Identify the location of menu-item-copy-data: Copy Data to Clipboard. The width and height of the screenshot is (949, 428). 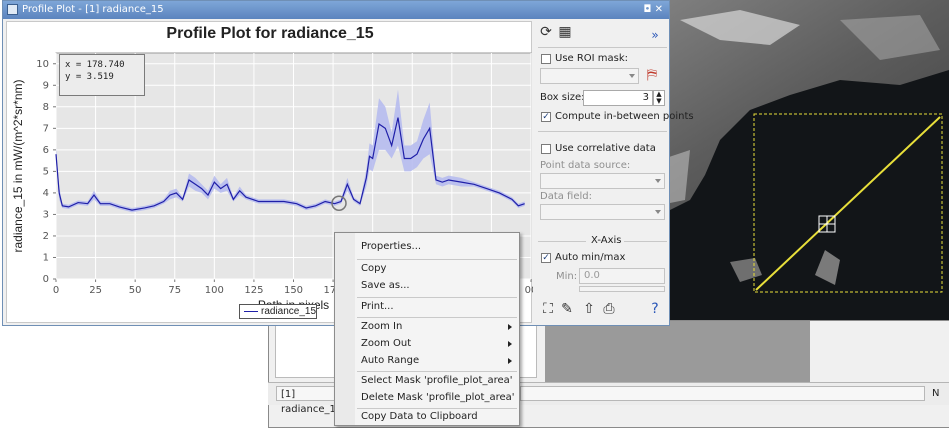
(438, 416).